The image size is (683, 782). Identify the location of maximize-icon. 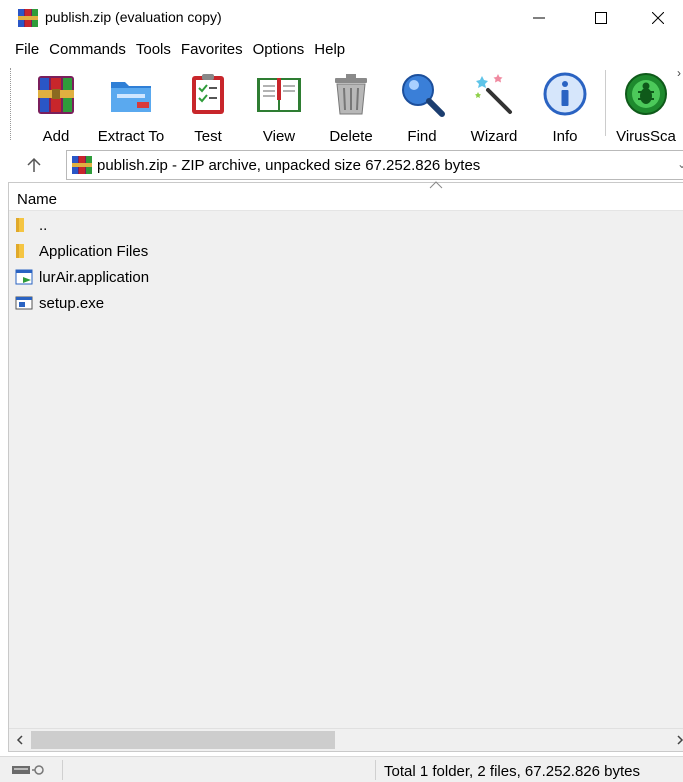
(601, 18).